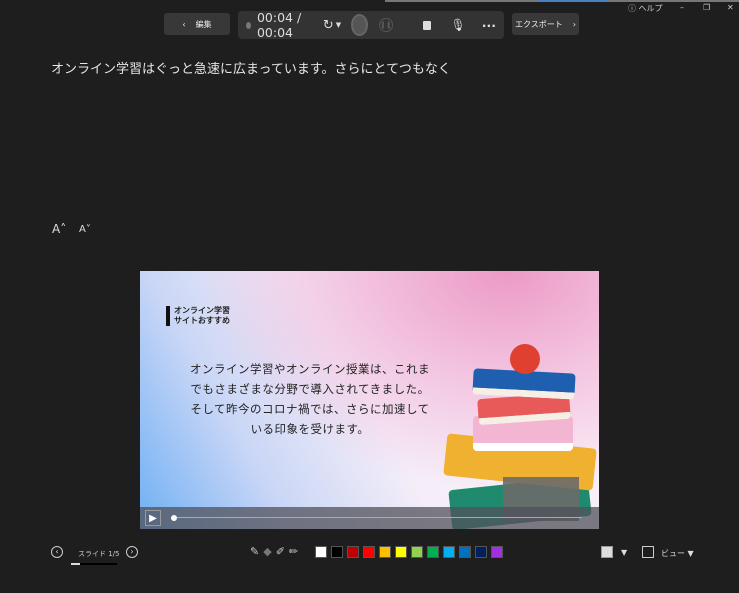 The image size is (739, 593). I want to click on increase-font-button: A˄, so click(59, 229).